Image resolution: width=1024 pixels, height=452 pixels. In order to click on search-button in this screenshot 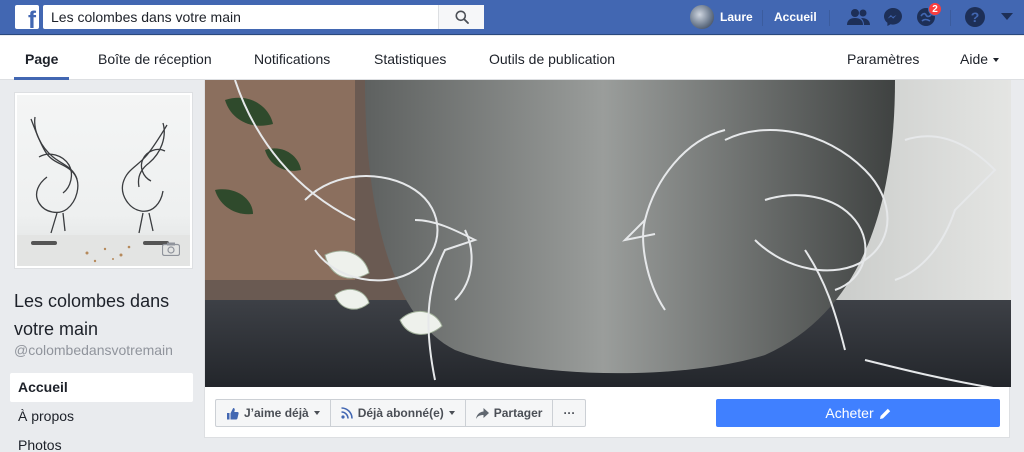, I will do `click(461, 17)`.